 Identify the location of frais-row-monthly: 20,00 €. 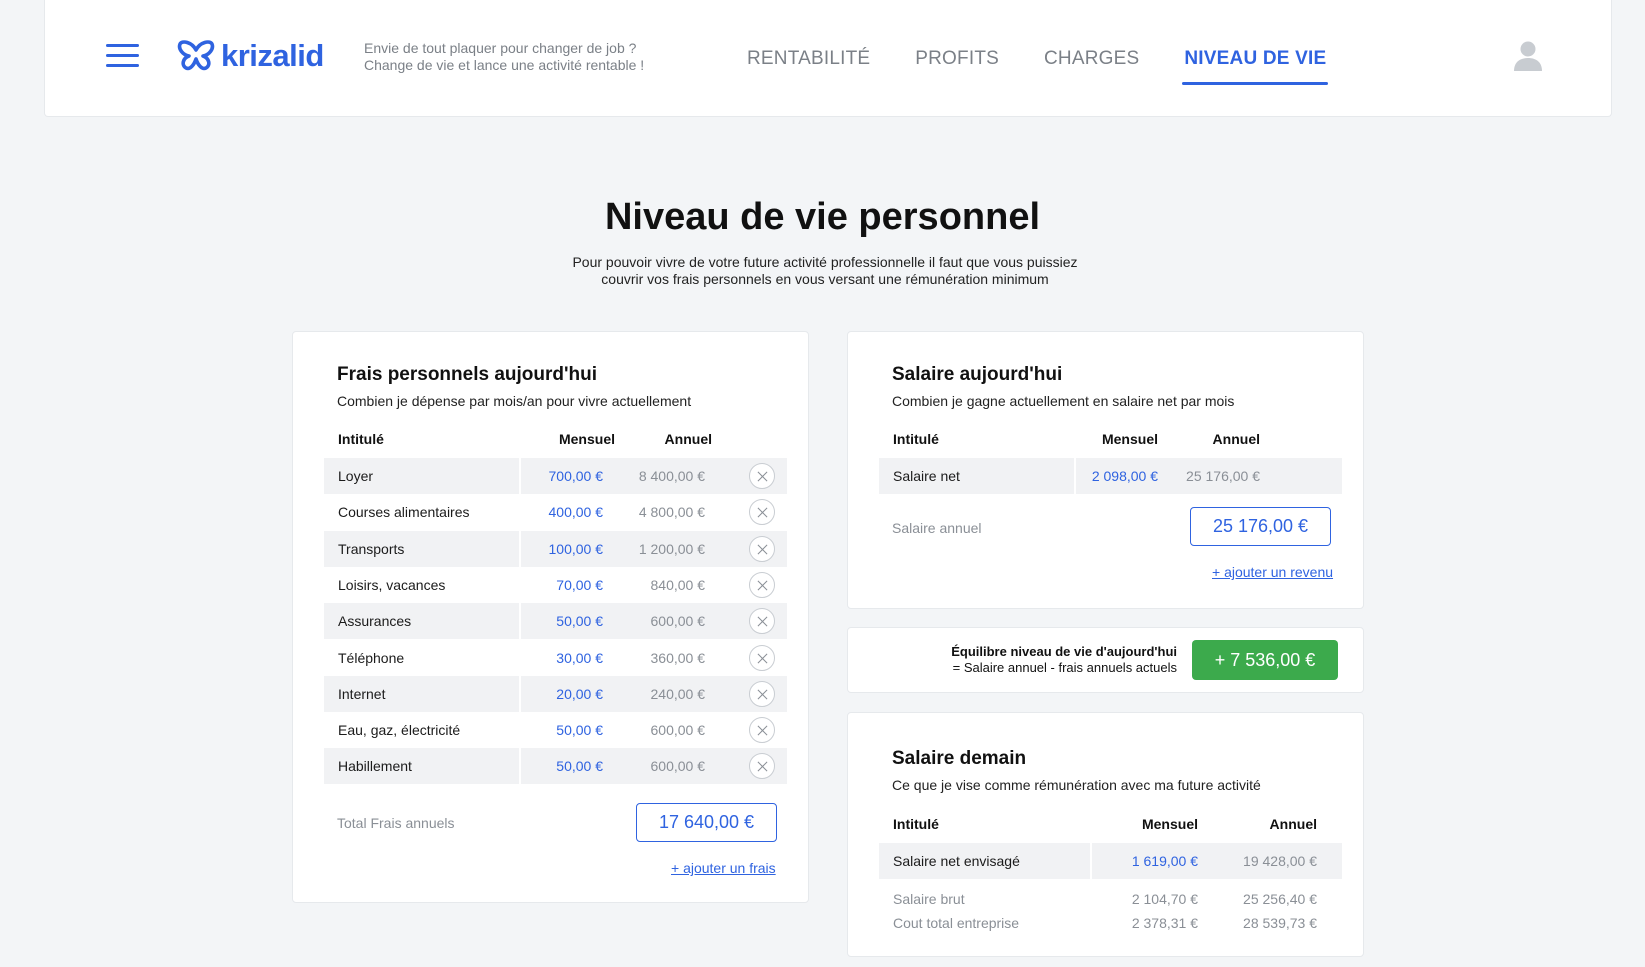
(563, 694).